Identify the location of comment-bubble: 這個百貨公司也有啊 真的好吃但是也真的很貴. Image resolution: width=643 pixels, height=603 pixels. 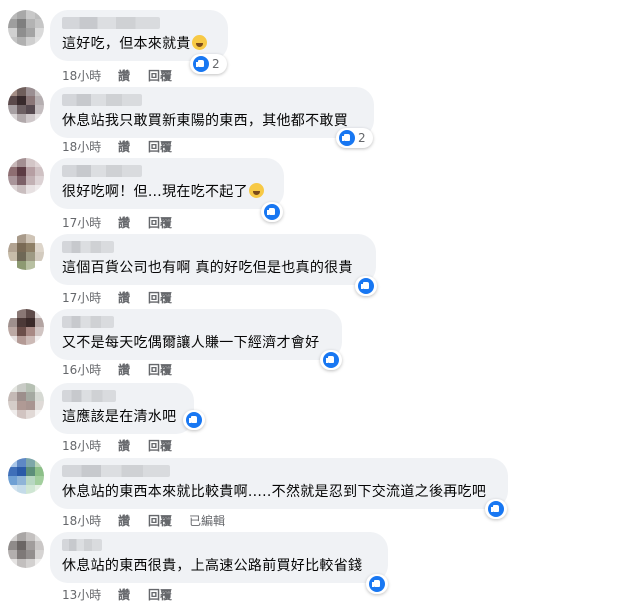
(213, 259).